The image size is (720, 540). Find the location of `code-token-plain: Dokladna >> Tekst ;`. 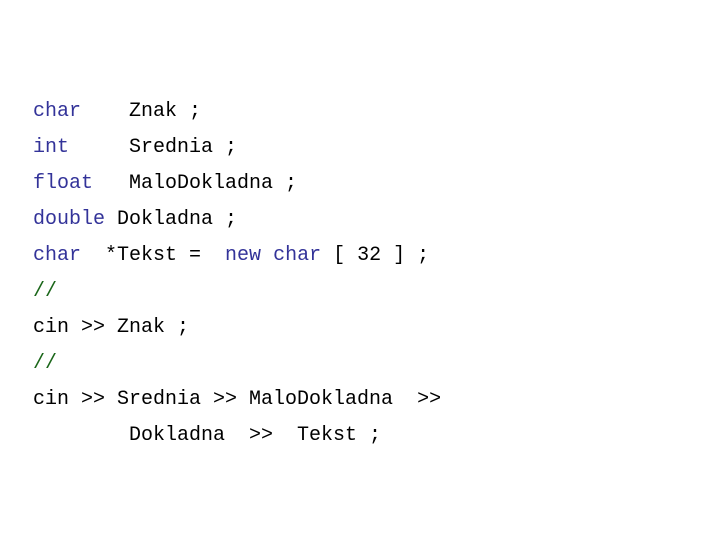

code-token-plain: Dokladna >> Tekst ; is located at coordinates (207, 435).